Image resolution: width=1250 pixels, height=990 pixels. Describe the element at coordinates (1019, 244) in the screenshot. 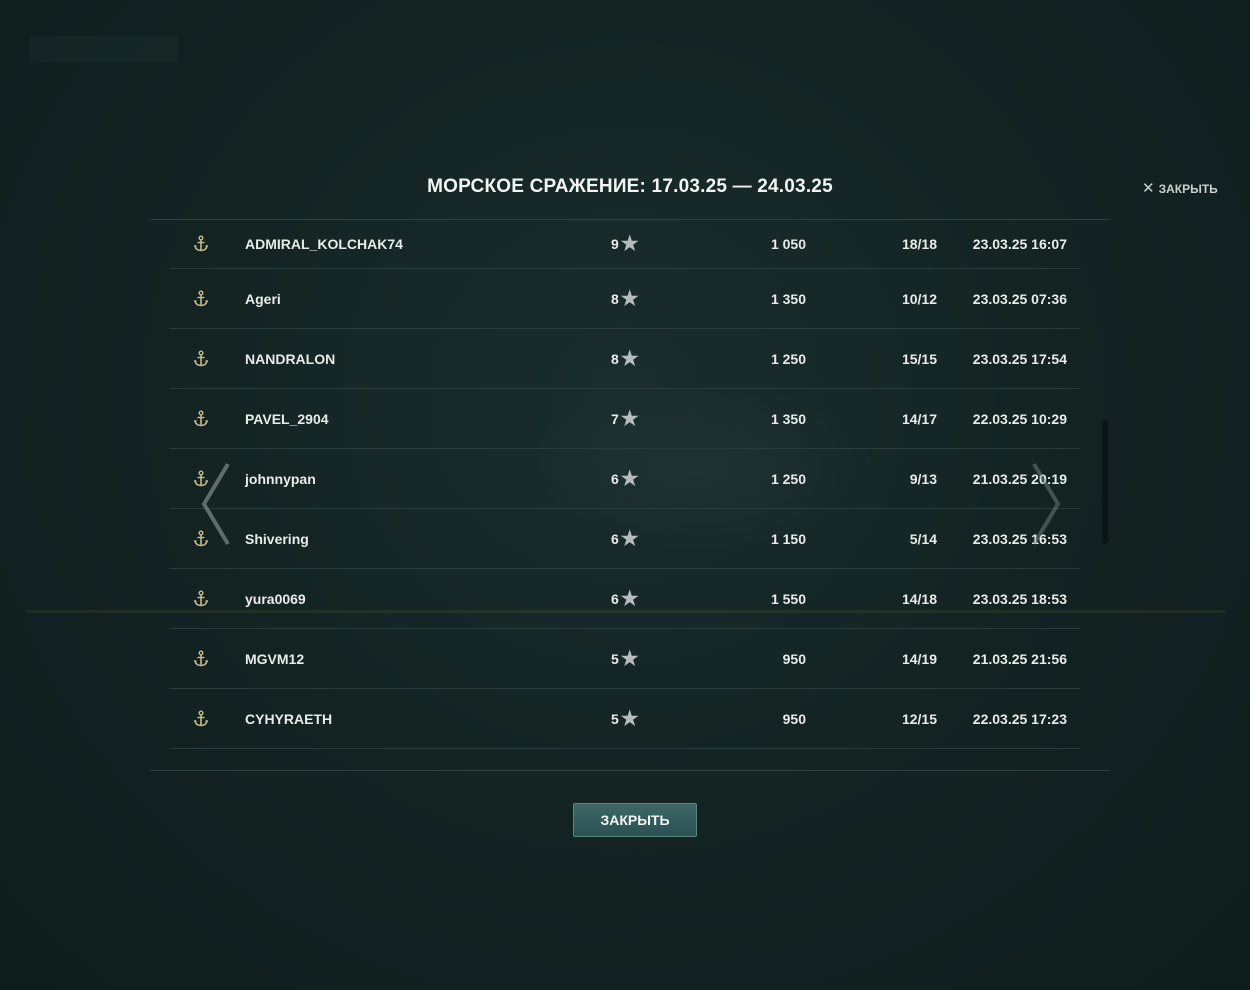

I see `date-value: 23.03.25 16:07` at that location.